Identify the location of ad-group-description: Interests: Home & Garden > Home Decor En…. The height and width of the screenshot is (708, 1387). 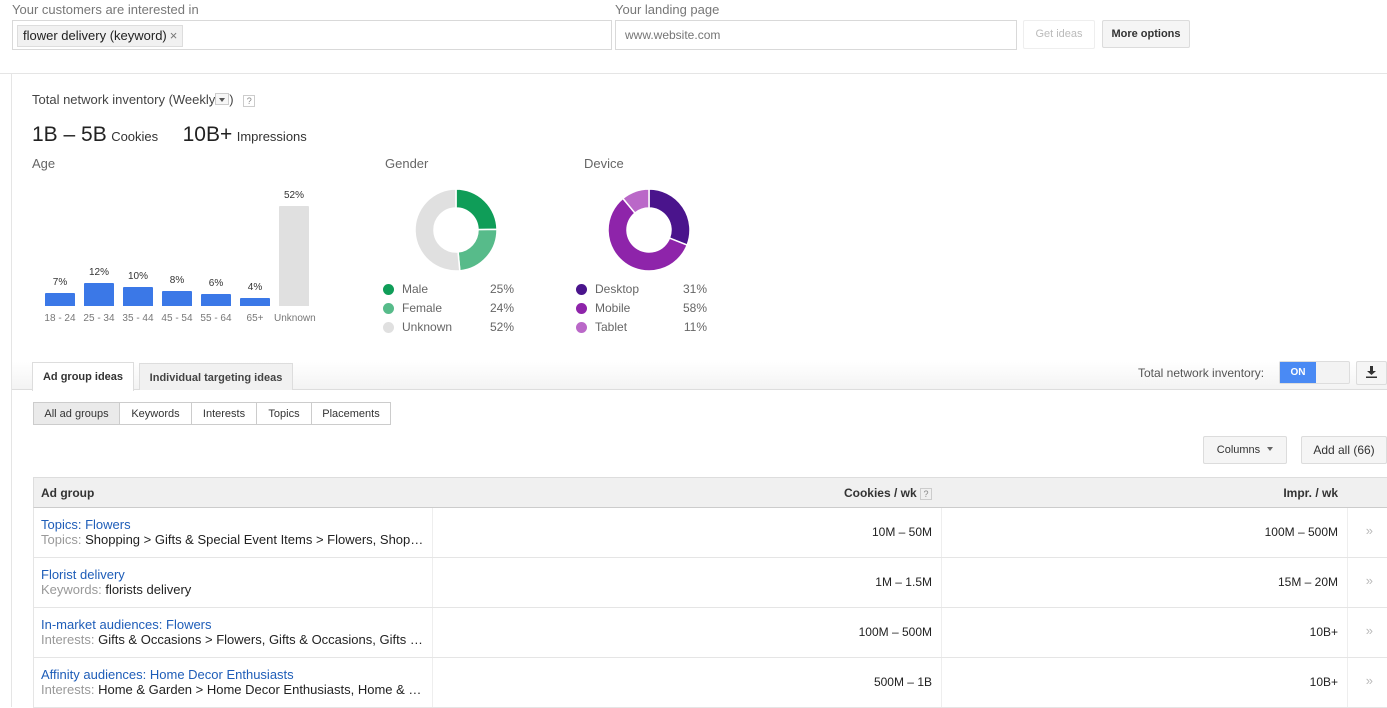
(233, 689).